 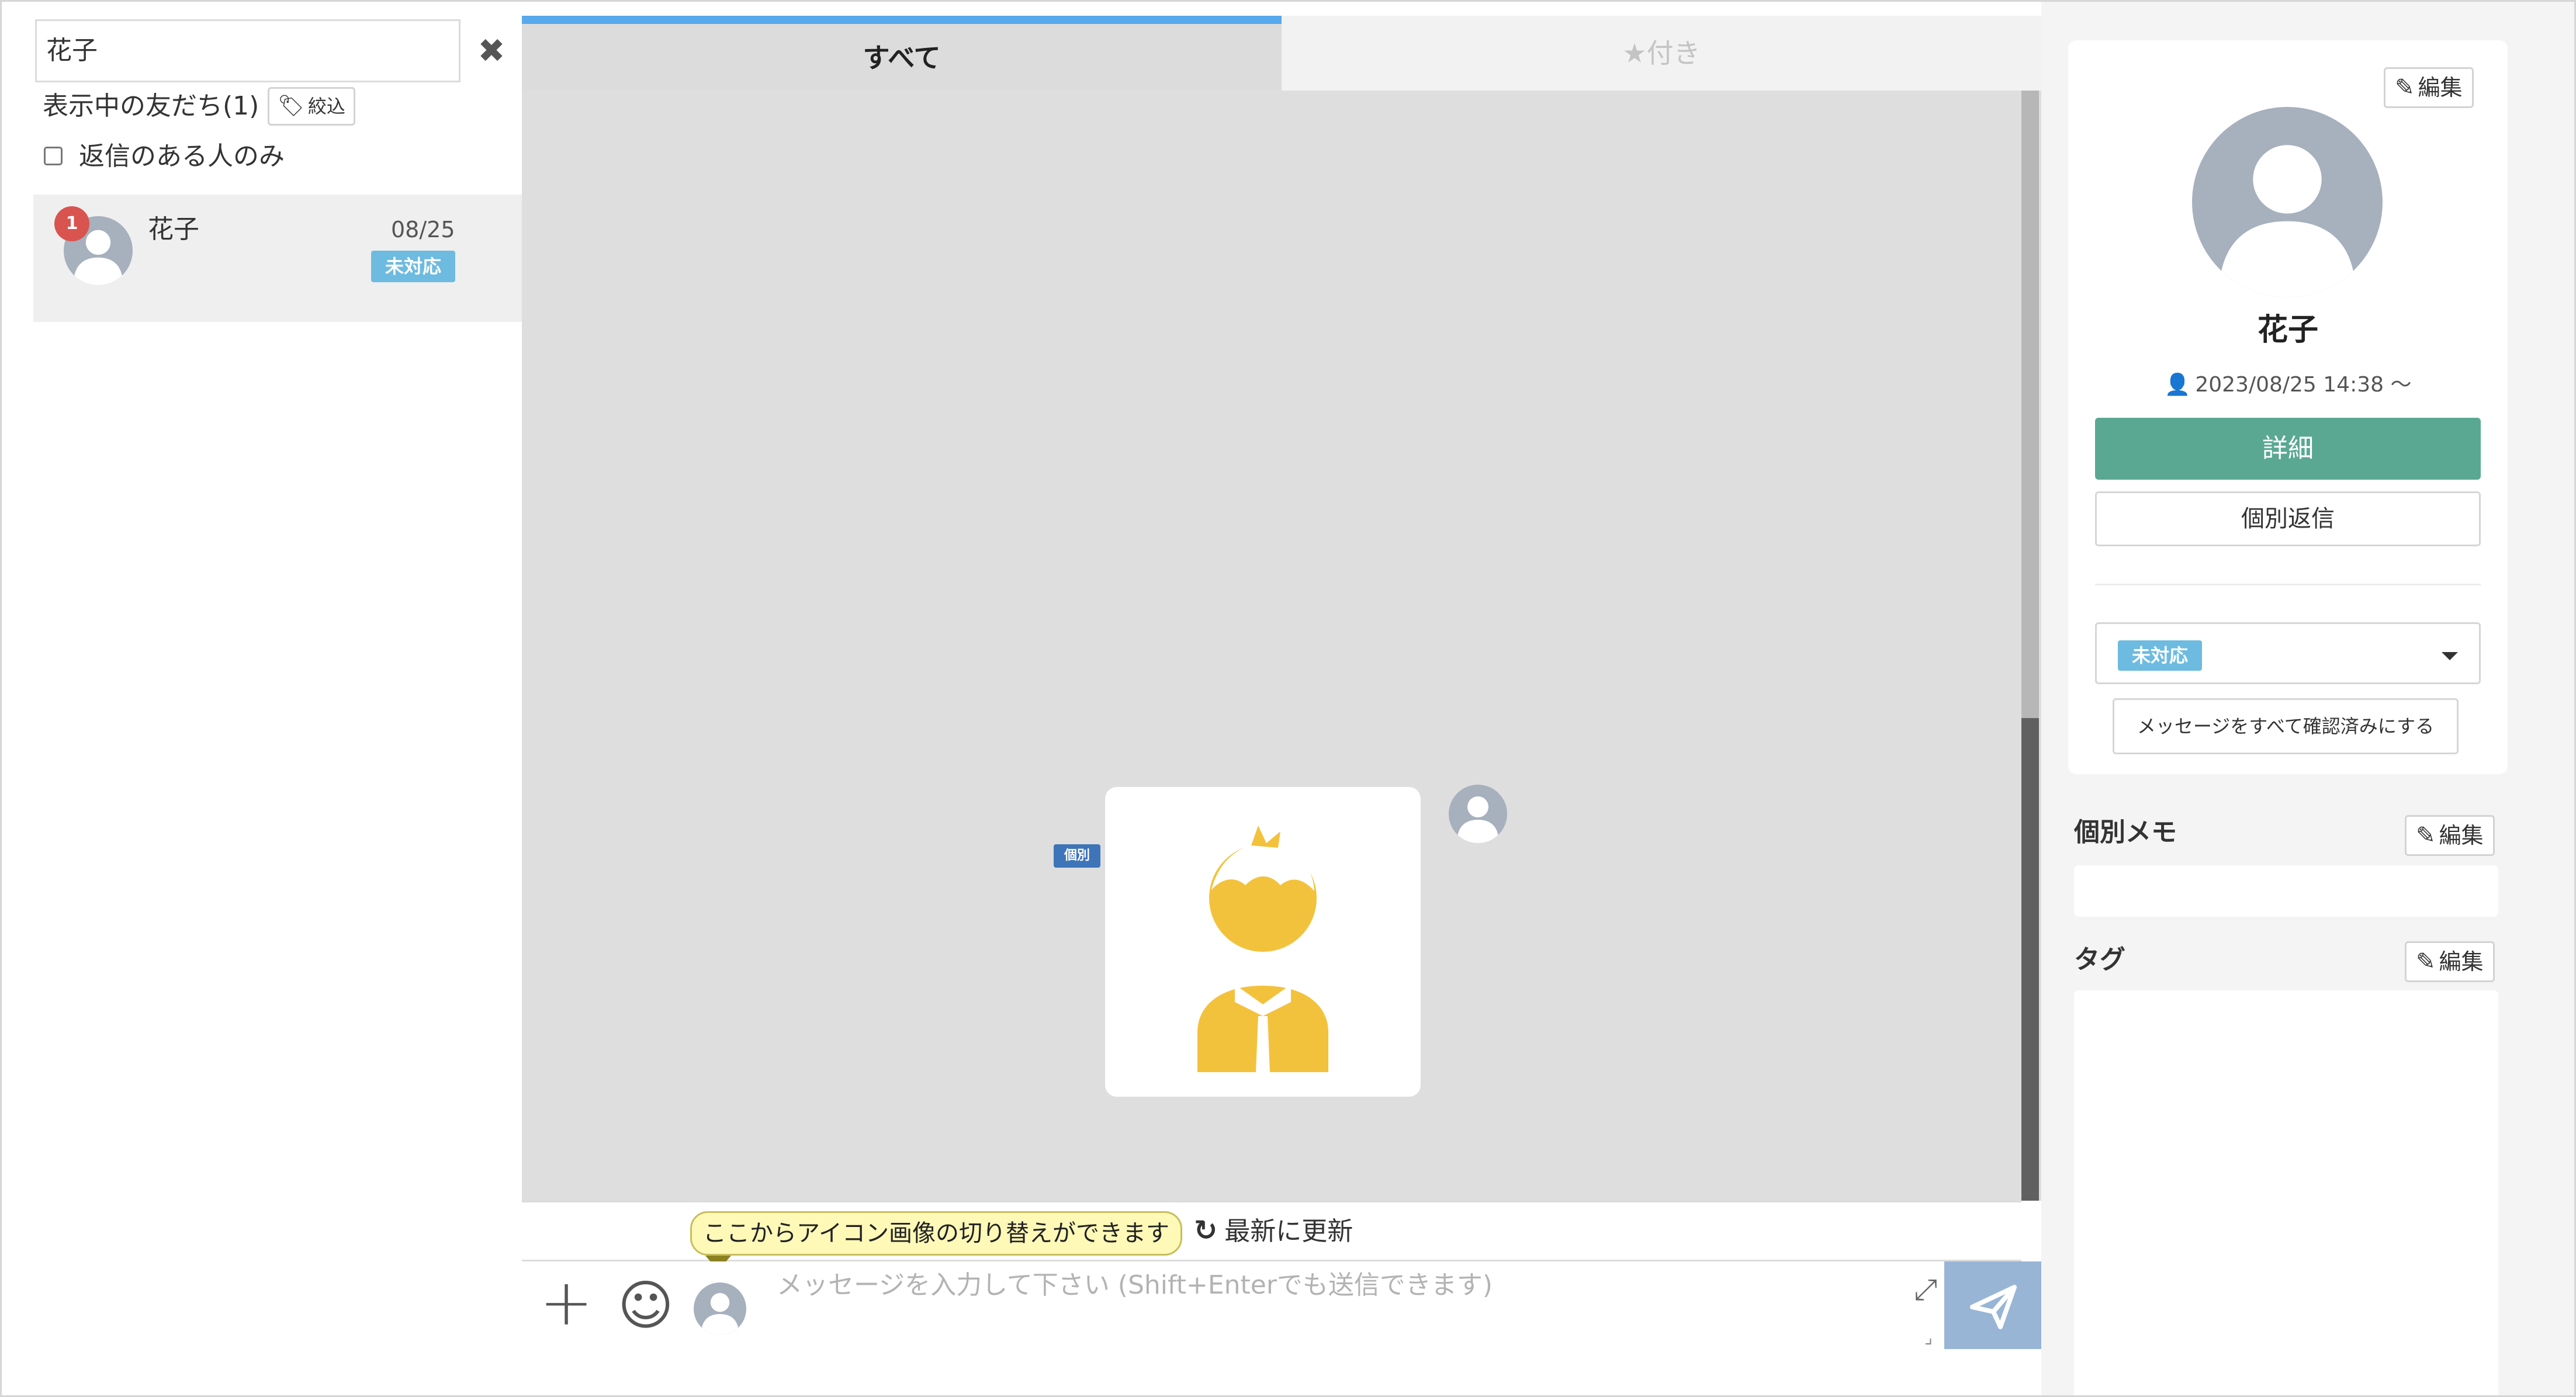 I want to click on memo-content, so click(x=2286, y=891).